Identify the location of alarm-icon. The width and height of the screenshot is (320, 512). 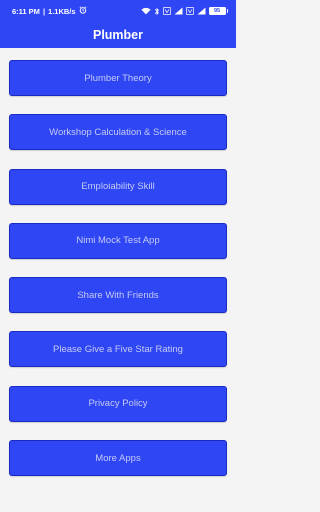
(83, 11).